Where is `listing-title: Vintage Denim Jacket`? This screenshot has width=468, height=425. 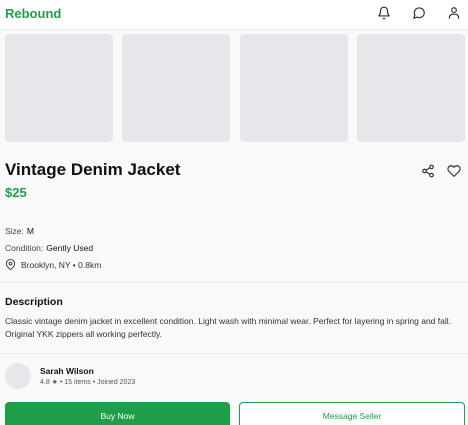
listing-title: Vintage Denim Jacket is located at coordinates (93, 169).